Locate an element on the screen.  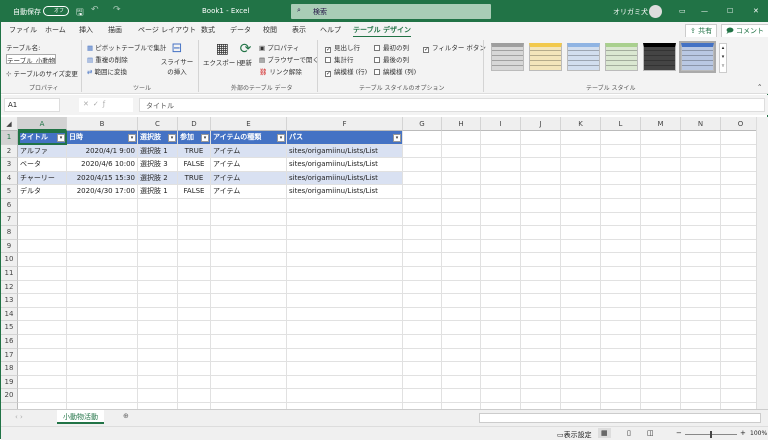
row-header: 14 is located at coordinates (9, 314).